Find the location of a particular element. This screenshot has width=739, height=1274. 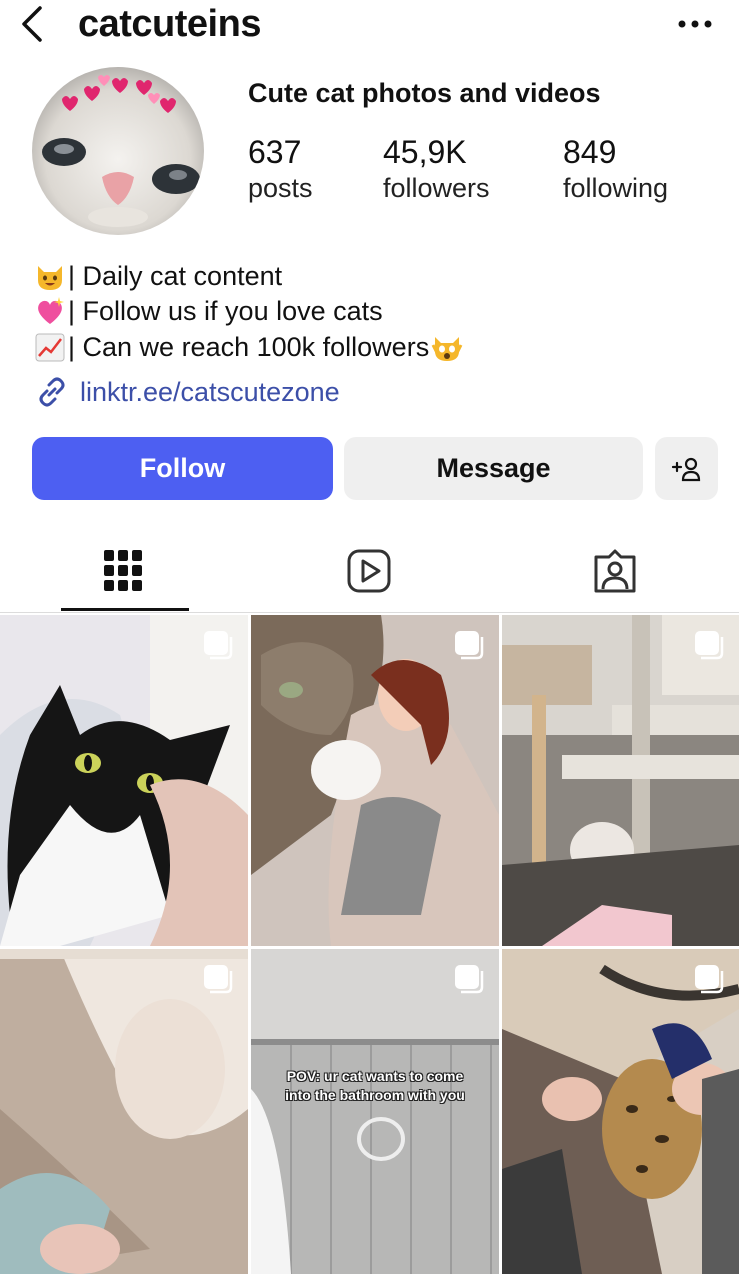

chevron-left-icon is located at coordinates (32, 24).